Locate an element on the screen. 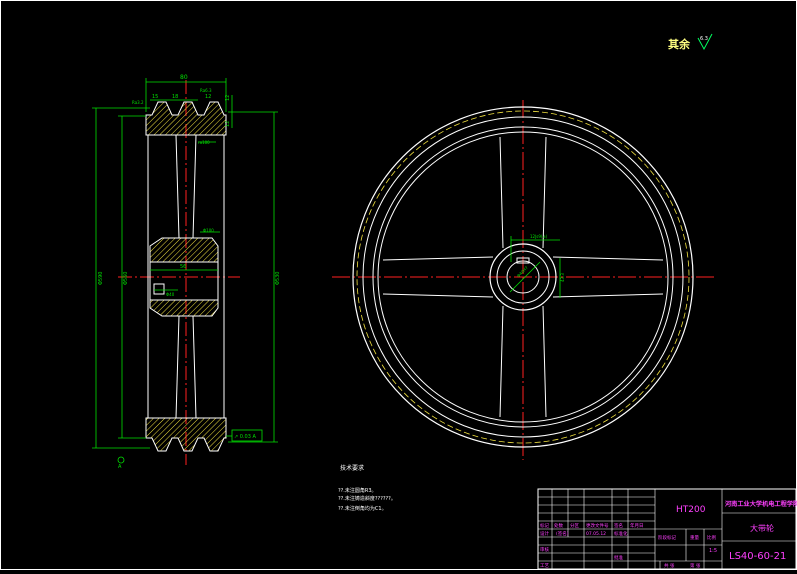  notes-title: 技术要求 is located at coordinates (352, 468).